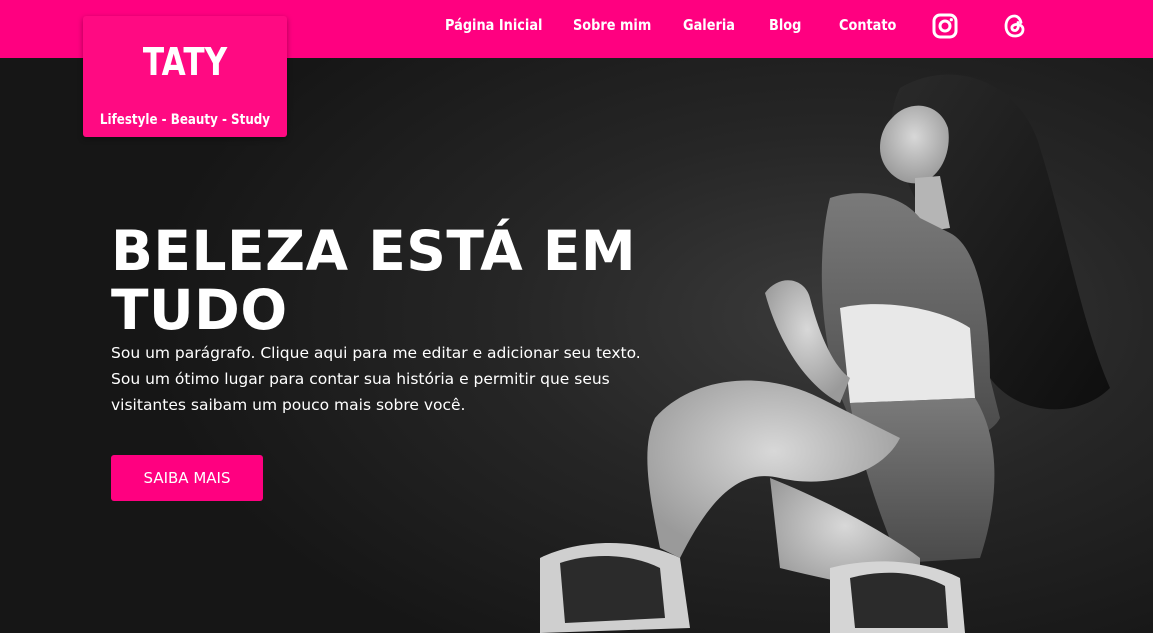 Image resolution: width=1153 pixels, height=633 pixels. What do you see at coordinates (867, 25) in the screenshot?
I see `nav-link-contact: Contato` at bounding box center [867, 25].